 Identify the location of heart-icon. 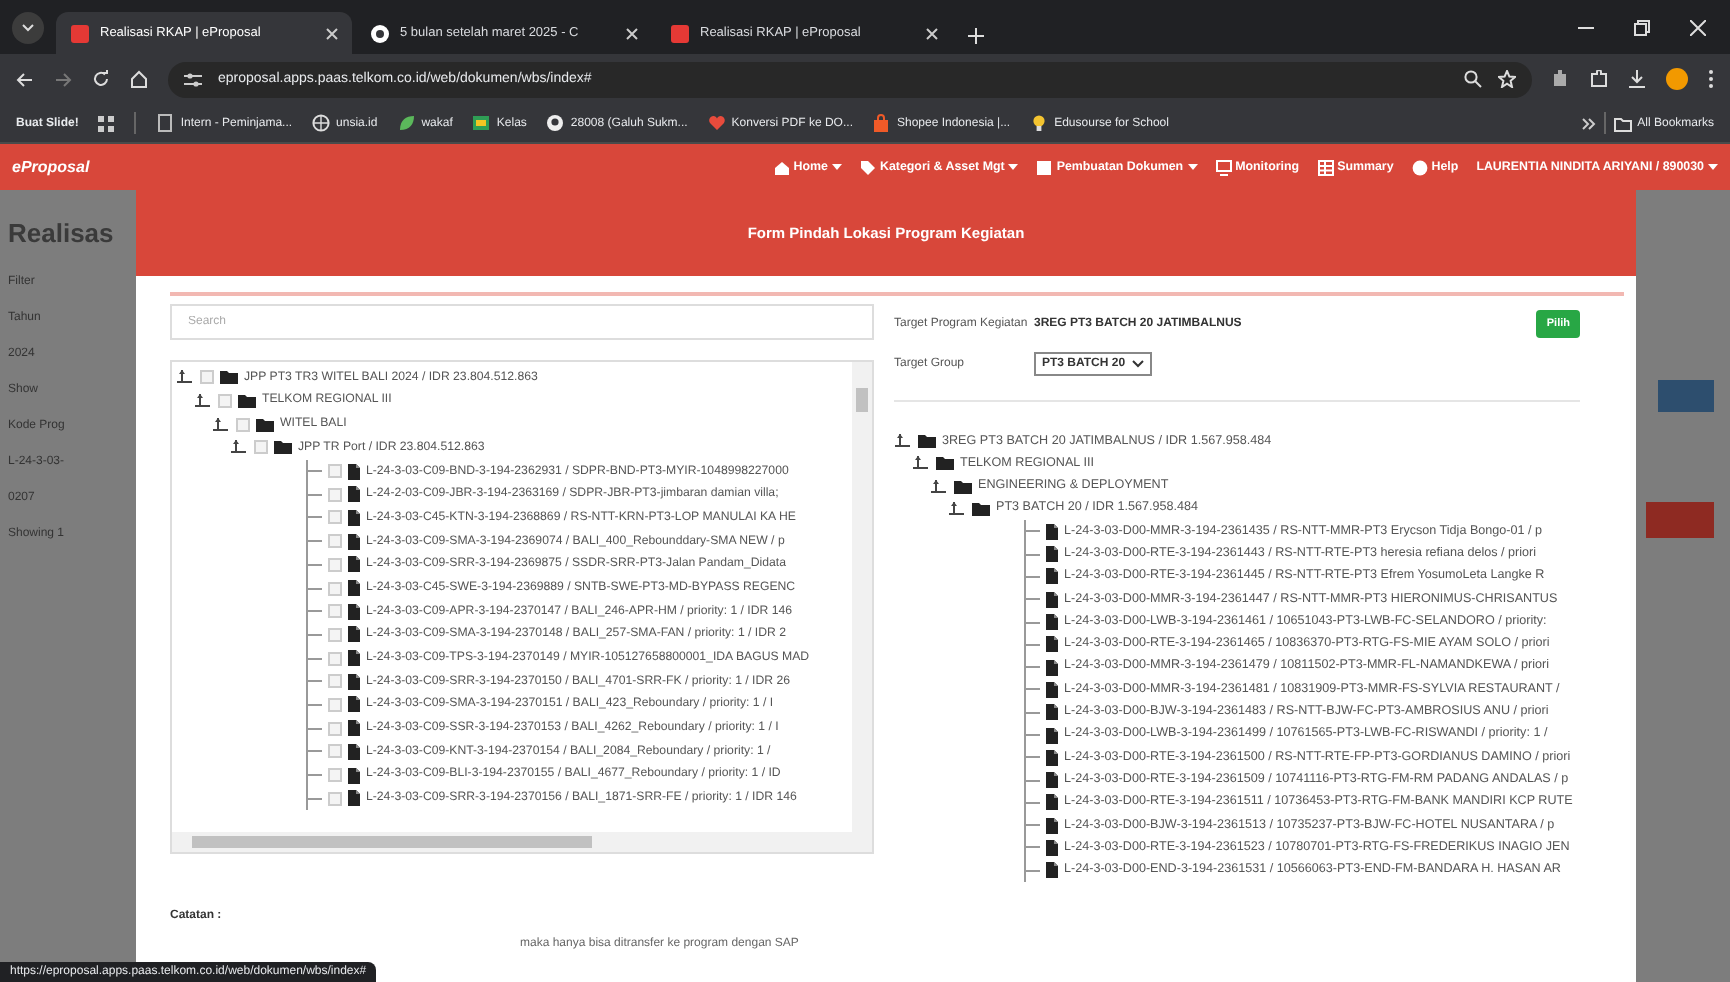
(716, 123).